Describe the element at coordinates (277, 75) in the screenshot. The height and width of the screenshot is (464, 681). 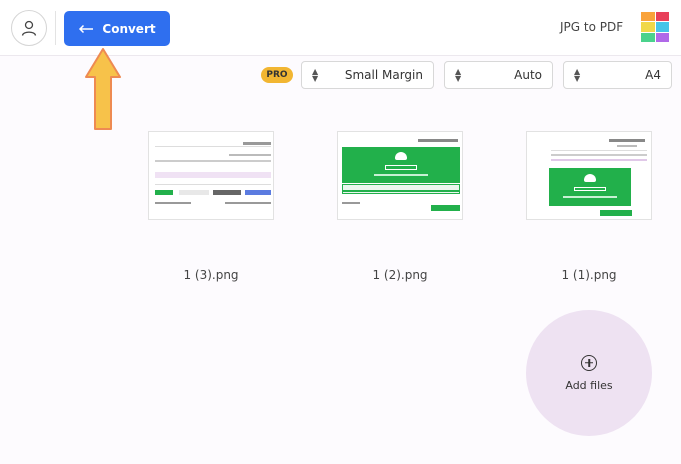
I see `pro-badge: PRO` at that location.